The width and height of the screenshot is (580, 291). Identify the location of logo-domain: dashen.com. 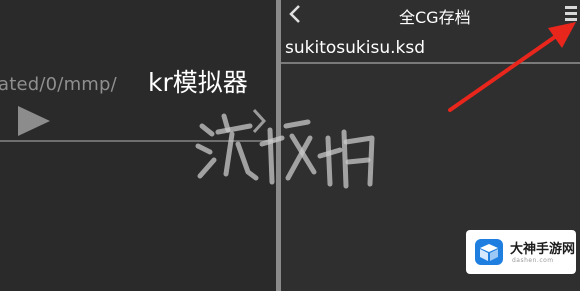
(533, 260).